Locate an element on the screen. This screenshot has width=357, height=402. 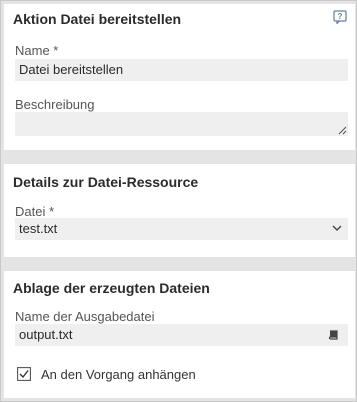
output-name-value: output.txt is located at coordinates (46, 334).